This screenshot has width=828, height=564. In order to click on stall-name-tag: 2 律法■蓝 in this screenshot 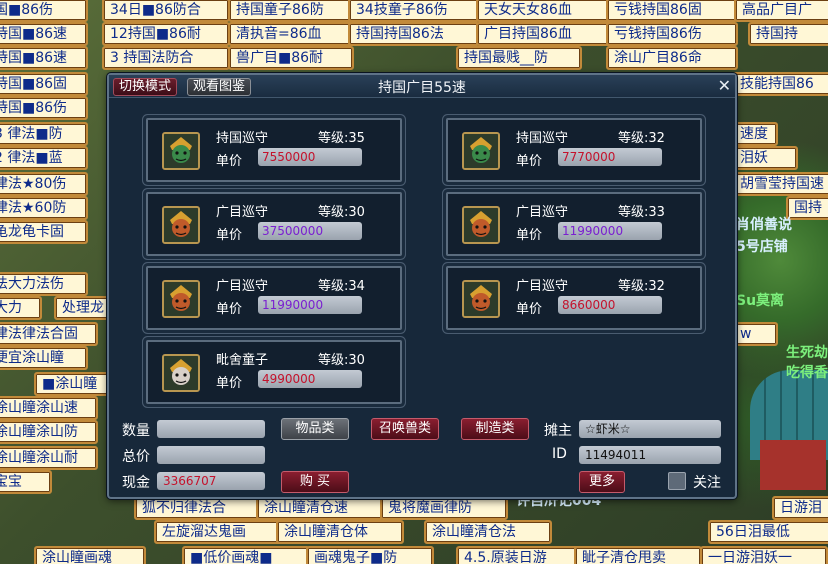, I will do `click(44, 158)`.